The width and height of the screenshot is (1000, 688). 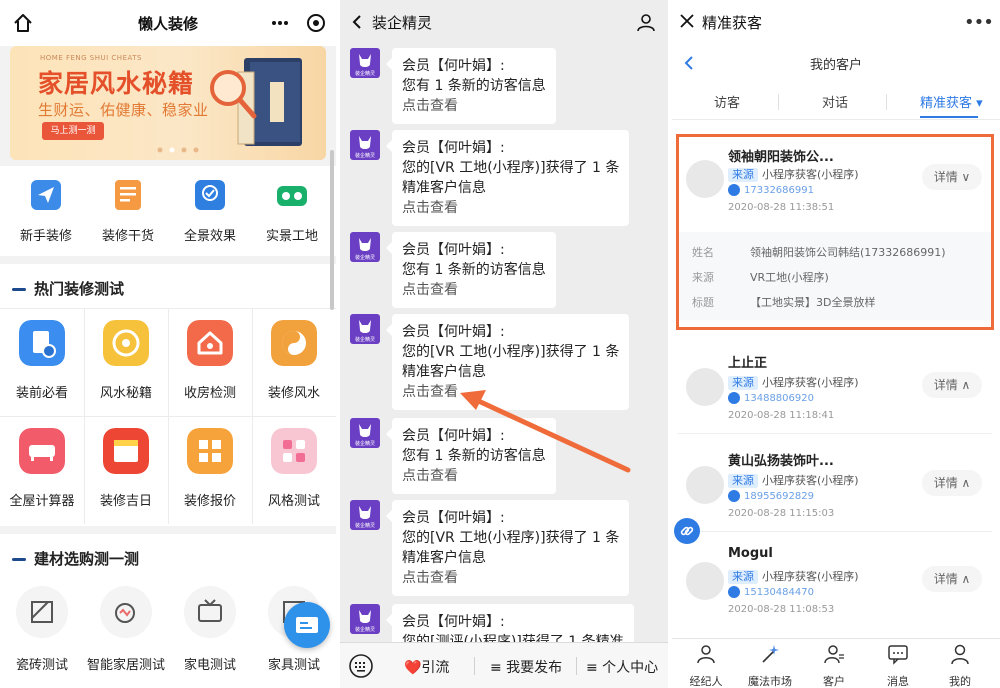 I want to click on nav-customers: 客户, so click(x=834, y=665).